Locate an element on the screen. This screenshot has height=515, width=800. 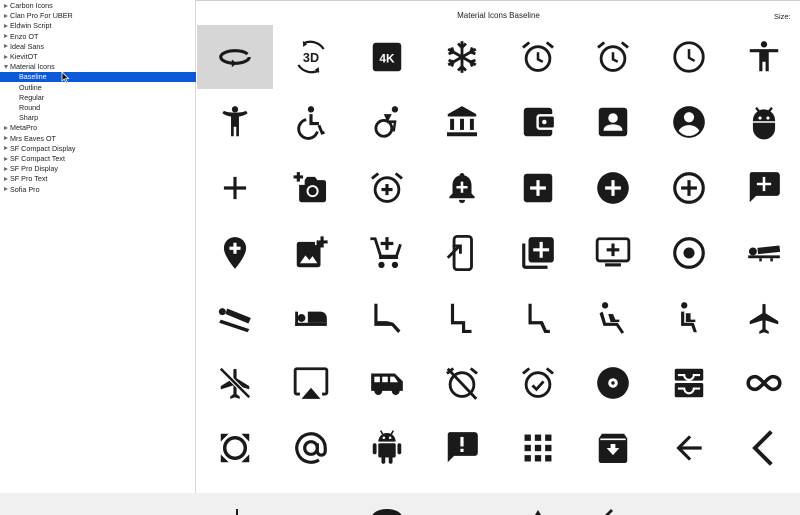
account-circle-icon is located at coordinates (689, 122).